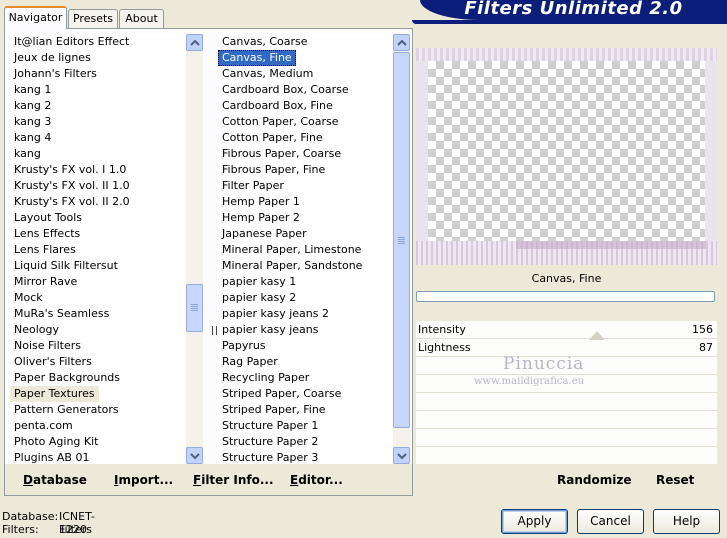 Image resolution: width=727 pixels, height=538 pixels. What do you see at coordinates (305, 250) in the screenshot?
I see `filter-item: Mineral Paper, Limestone` at bounding box center [305, 250].